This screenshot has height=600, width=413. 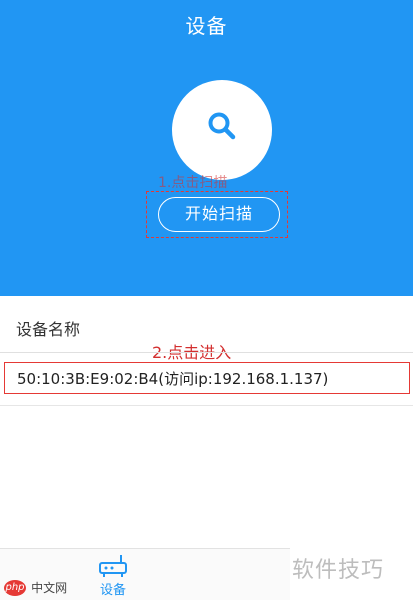 I want to click on watermark-logo: php 中文网, so click(x=35, y=587).